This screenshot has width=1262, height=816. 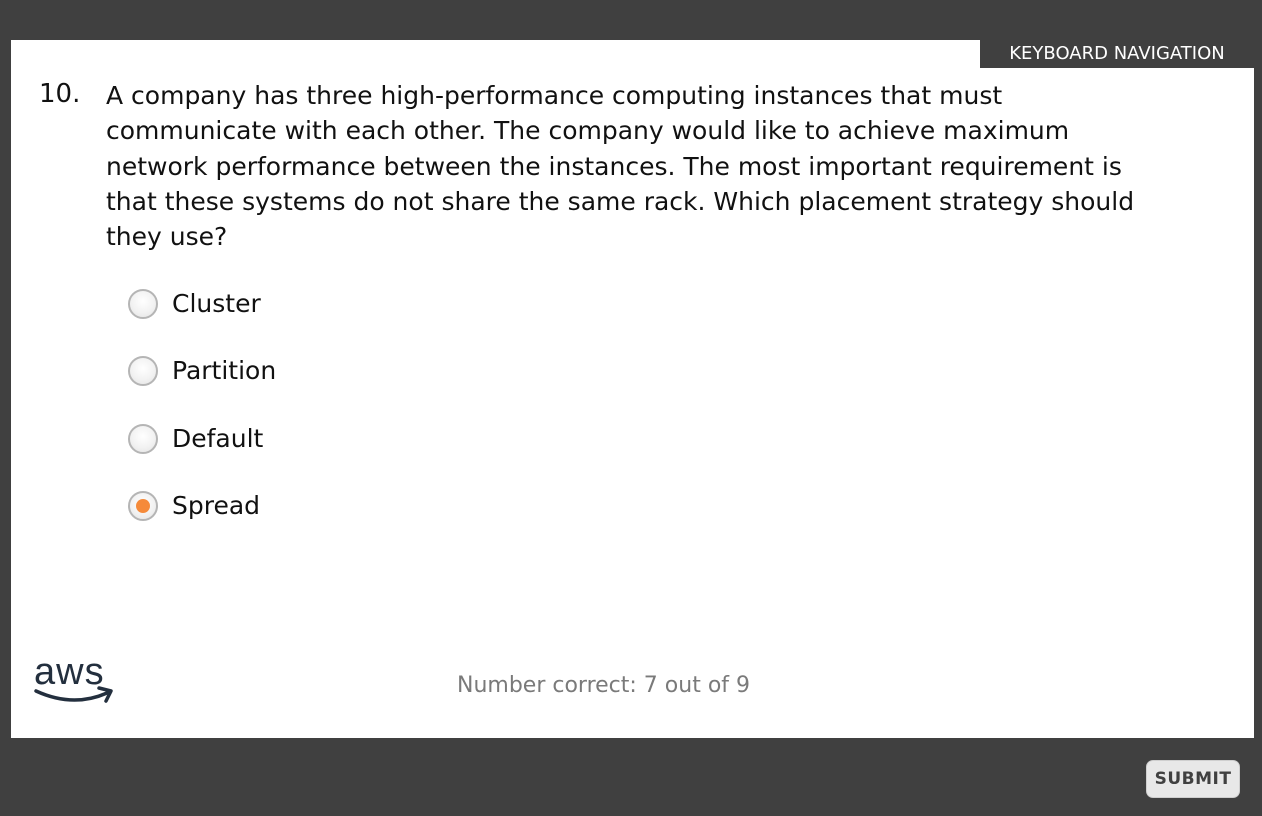 I want to click on option-spread: Spread, so click(x=194, y=506).